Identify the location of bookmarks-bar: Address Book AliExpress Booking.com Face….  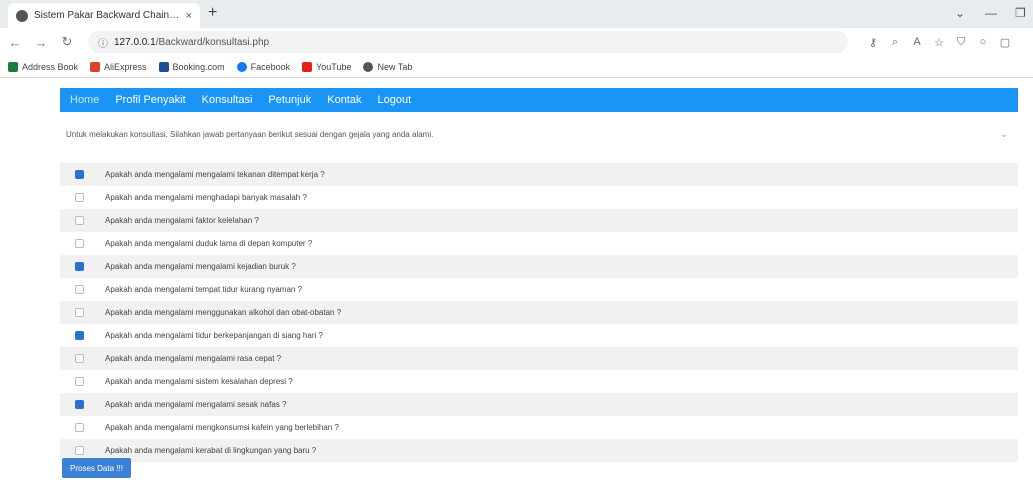
(516, 67).